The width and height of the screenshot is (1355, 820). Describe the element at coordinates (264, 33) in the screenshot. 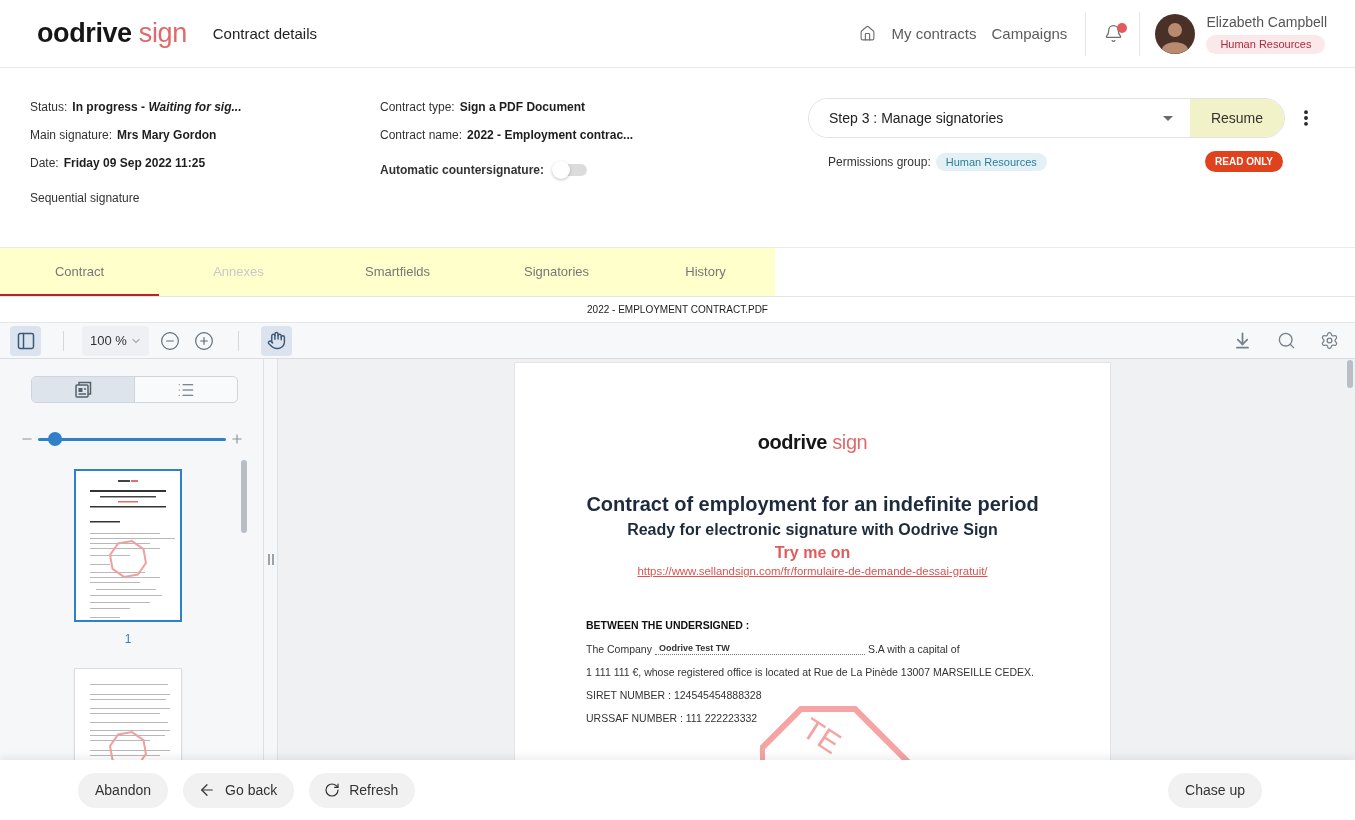

I see `page-title: Contract details` at that location.